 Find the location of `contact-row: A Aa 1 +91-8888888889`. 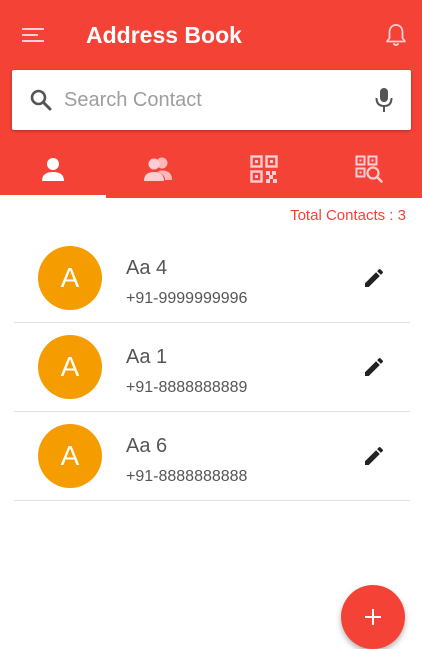

contact-row: A Aa 1 +91-8888888889 is located at coordinates (212, 367).